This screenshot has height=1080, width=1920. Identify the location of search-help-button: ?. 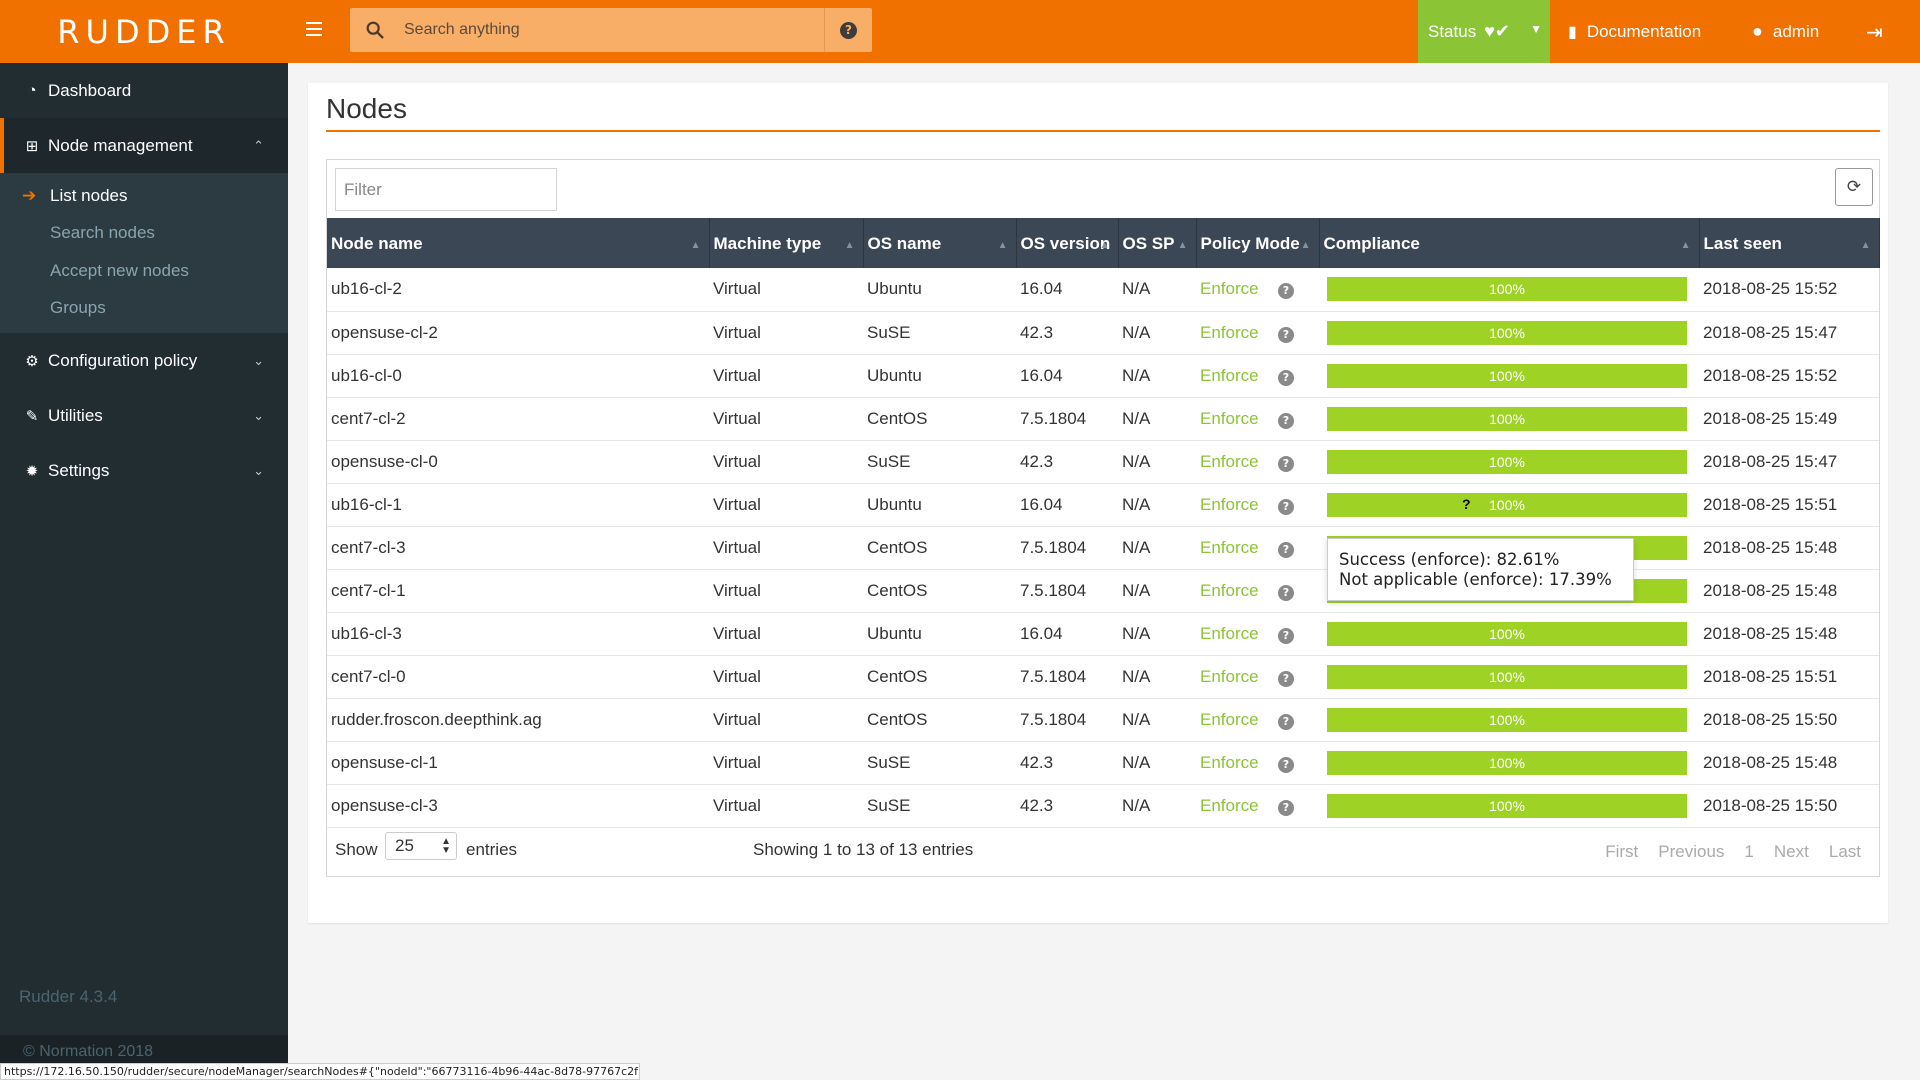
(848, 30).